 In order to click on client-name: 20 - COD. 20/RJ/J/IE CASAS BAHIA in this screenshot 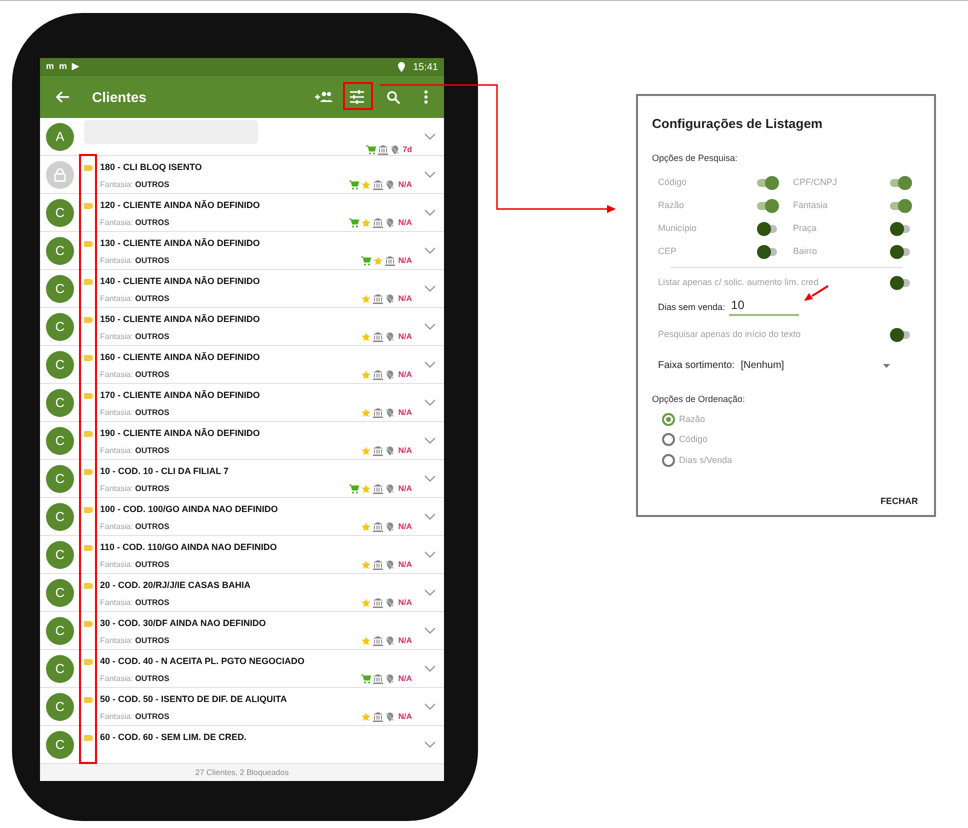, I will do `click(175, 585)`.